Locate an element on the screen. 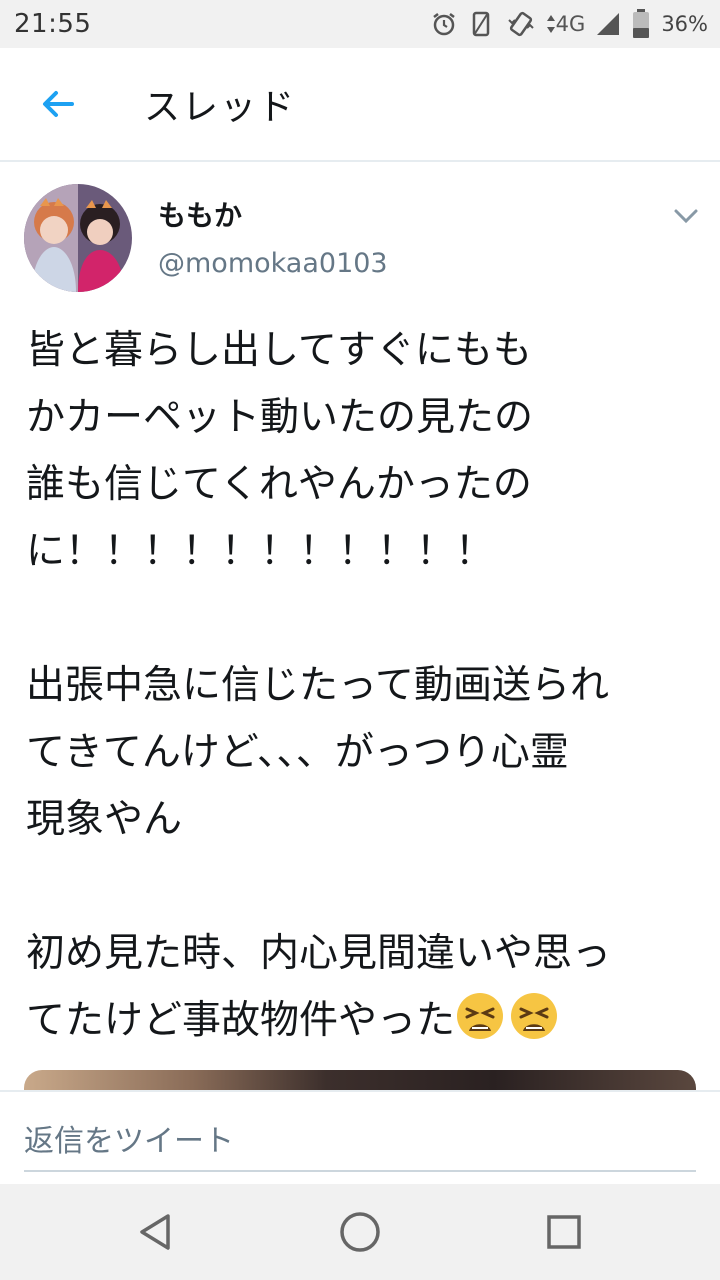 The height and width of the screenshot is (1280, 720). display-name: ももか is located at coordinates (200, 214).